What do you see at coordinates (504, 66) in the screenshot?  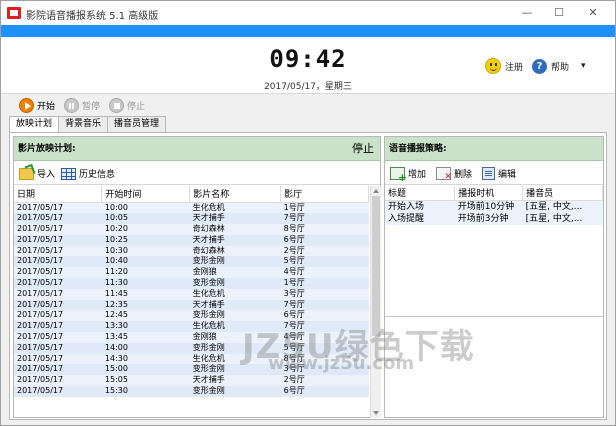 I see `register-button: 注册` at bounding box center [504, 66].